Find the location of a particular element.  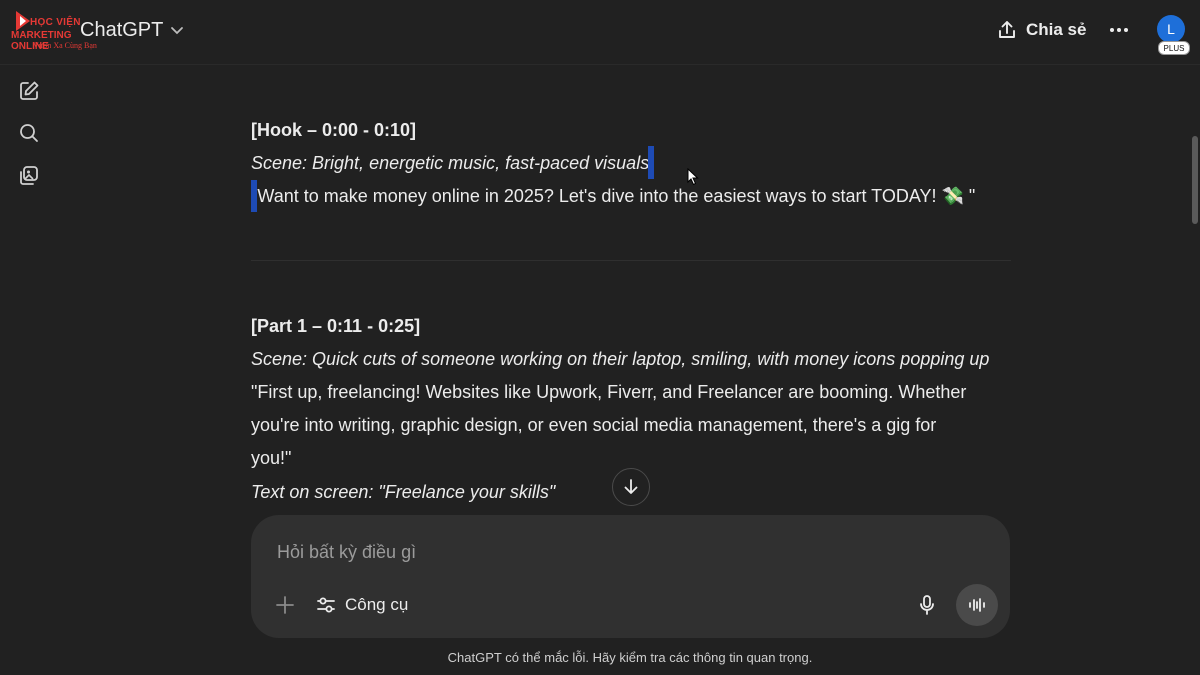

share-button: Chia sẻ is located at coordinates (1041, 30).